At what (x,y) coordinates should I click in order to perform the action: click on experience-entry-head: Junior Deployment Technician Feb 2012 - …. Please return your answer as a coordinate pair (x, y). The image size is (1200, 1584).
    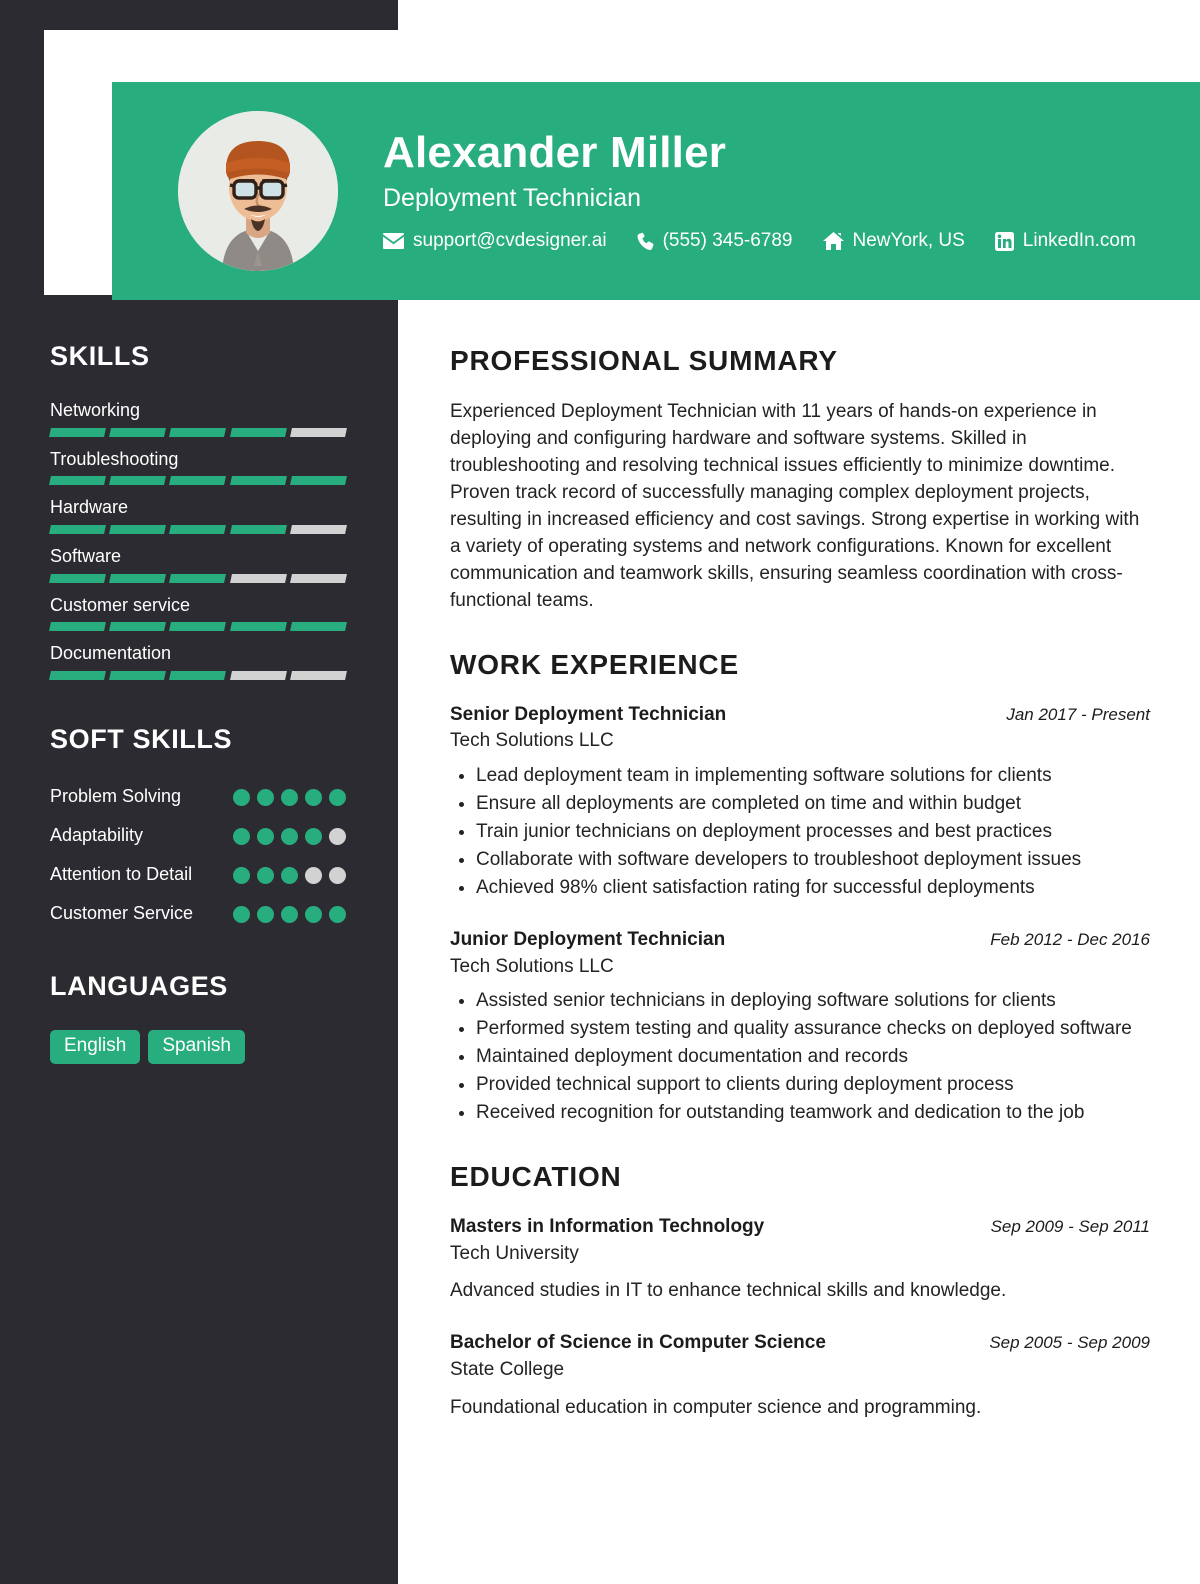
    Looking at the image, I should click on (800, 940).